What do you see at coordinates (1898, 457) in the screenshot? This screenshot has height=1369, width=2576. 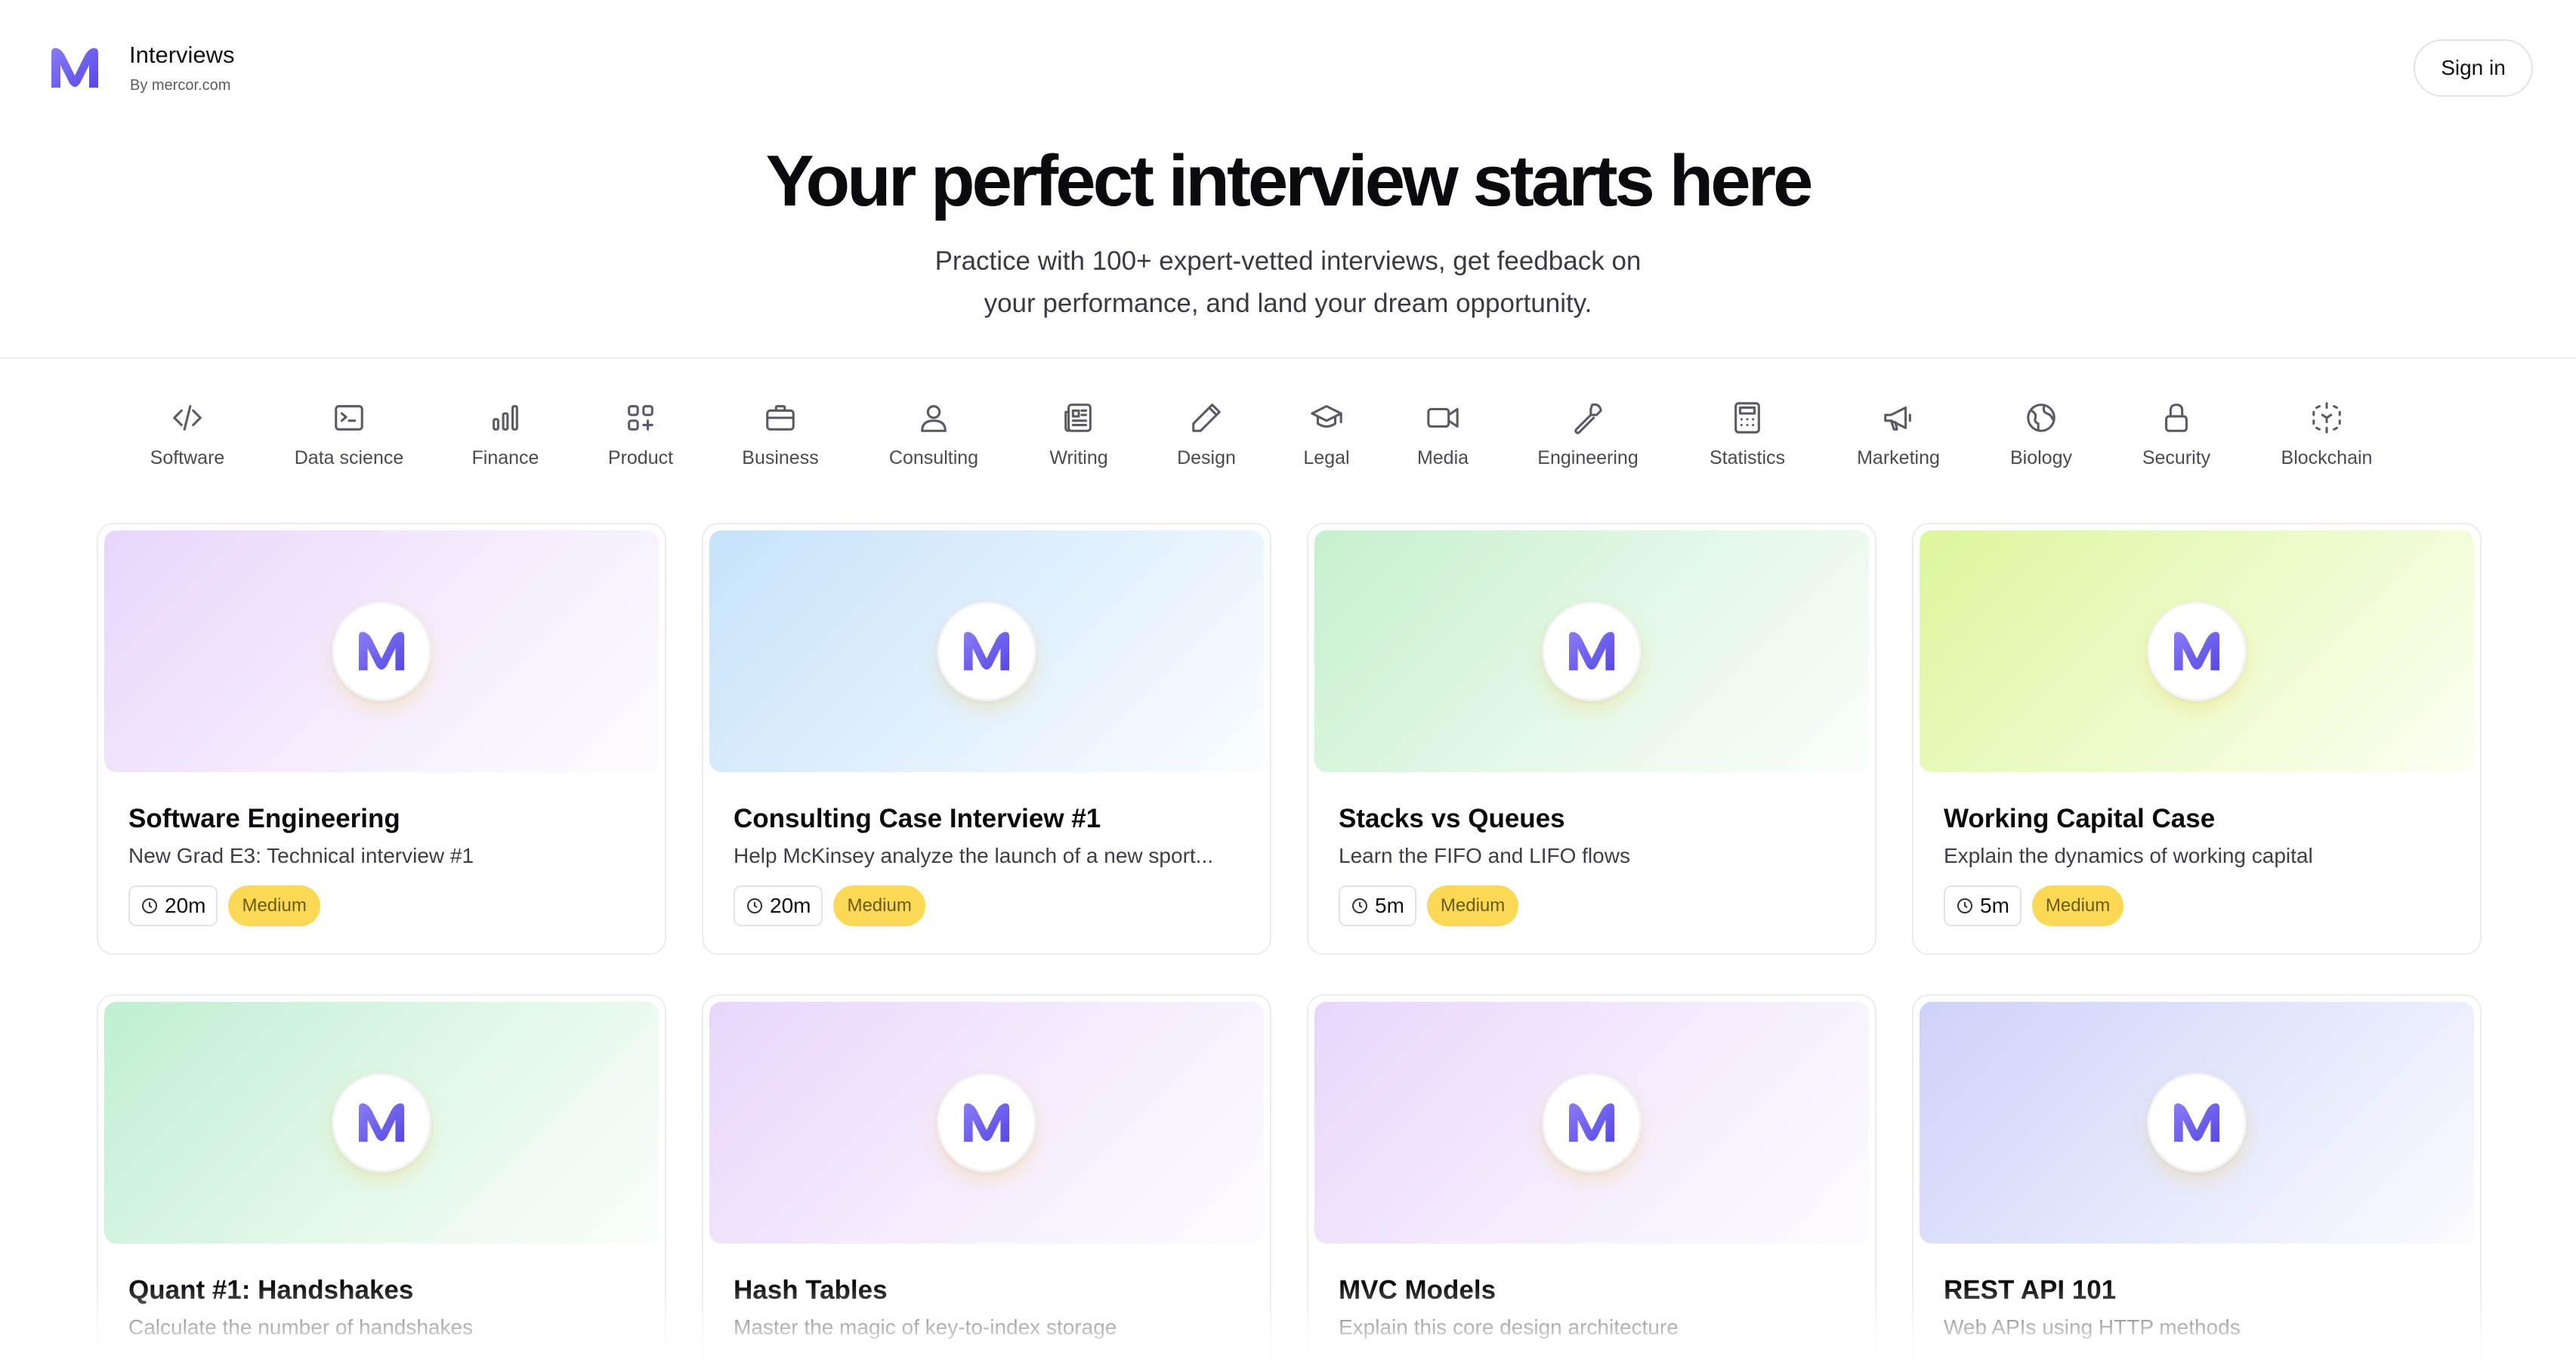 I see `category-label: Marketing` at bounding box center [1898, 457].